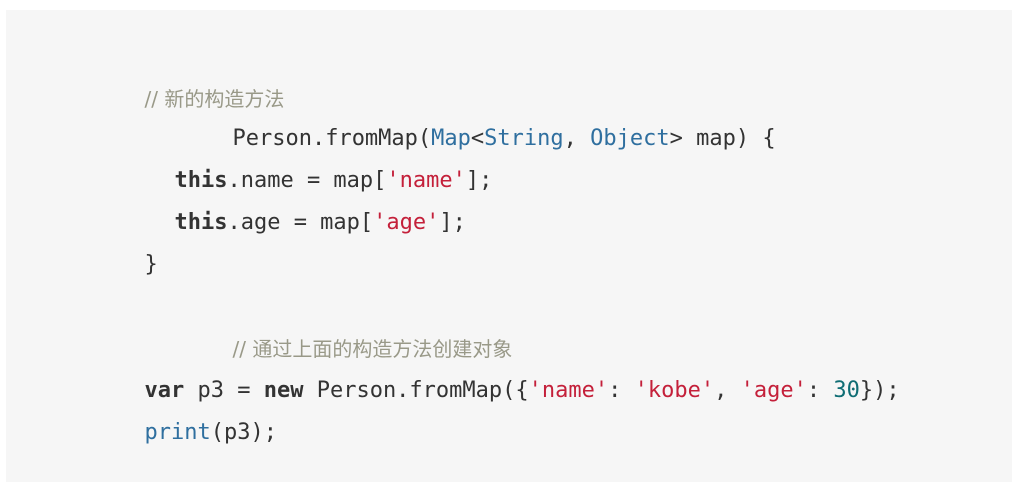 The image size is (1018, 482). I want to click on closing-brace: }, so click(151, 264).